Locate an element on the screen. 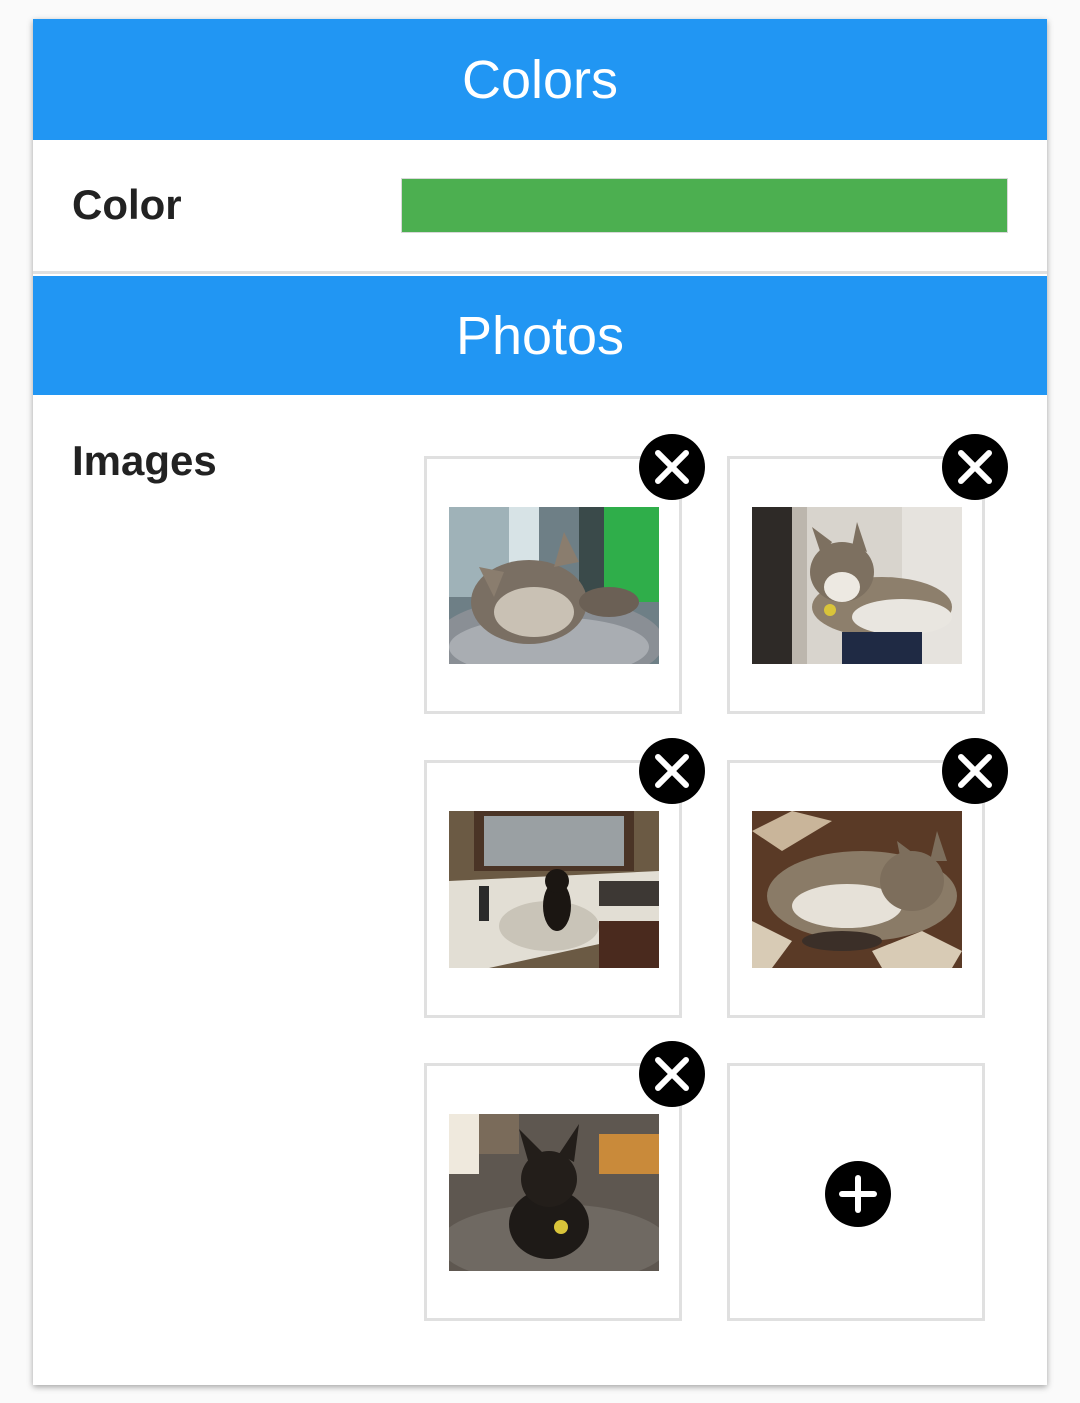  add-photo-tile is located at coordinates (856, 1192).